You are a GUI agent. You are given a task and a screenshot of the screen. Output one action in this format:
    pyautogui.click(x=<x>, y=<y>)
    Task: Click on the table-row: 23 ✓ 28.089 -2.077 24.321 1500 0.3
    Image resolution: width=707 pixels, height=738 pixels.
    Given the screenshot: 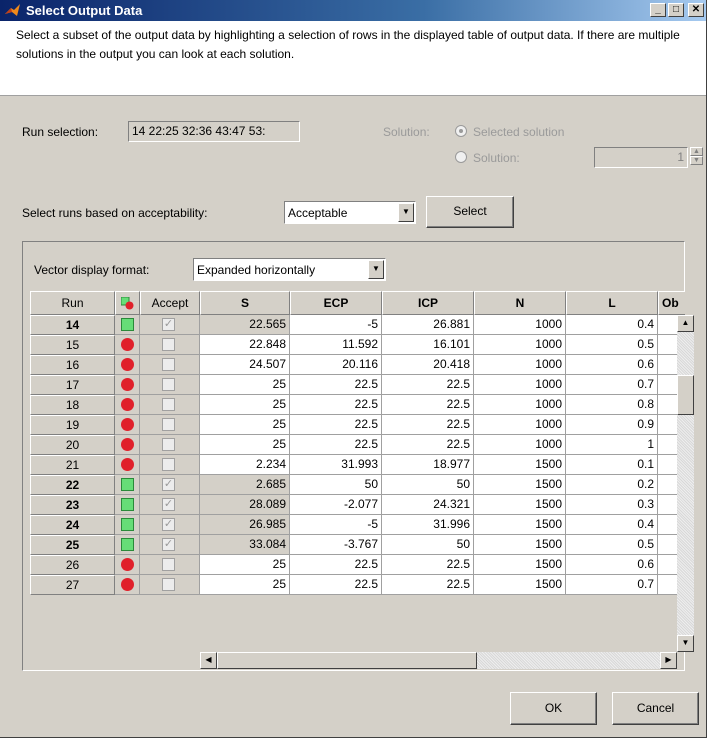 What is the action you would take?
    pyautogui.click(x=357, y=505)
    